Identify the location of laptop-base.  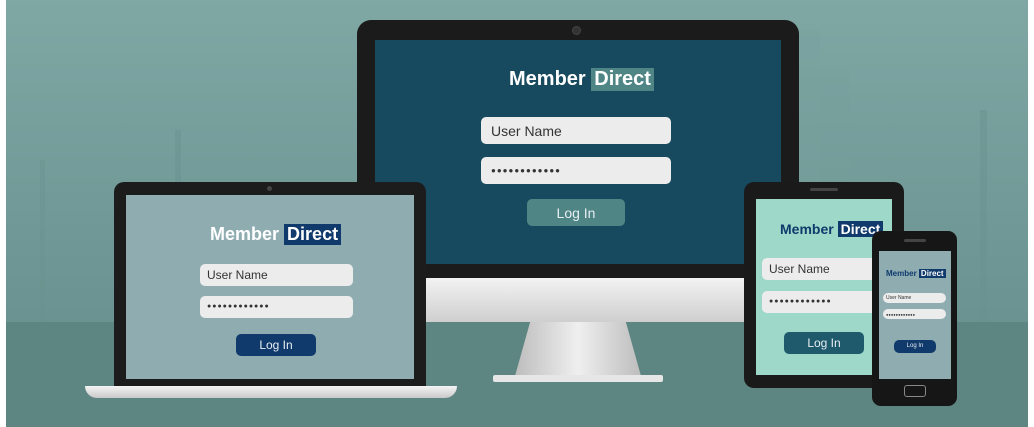
(271, 392).